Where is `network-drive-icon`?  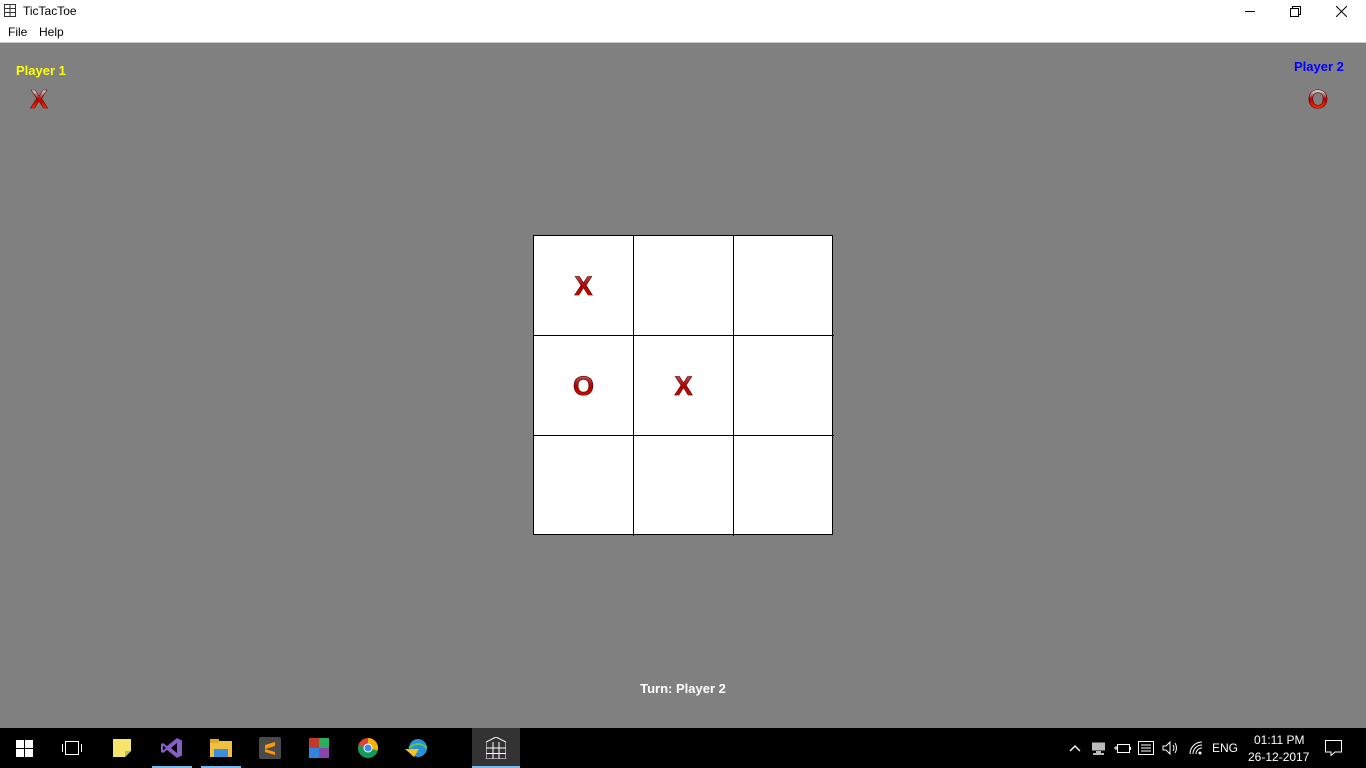
network-drive-icon is located at coordinates (1098, 748).